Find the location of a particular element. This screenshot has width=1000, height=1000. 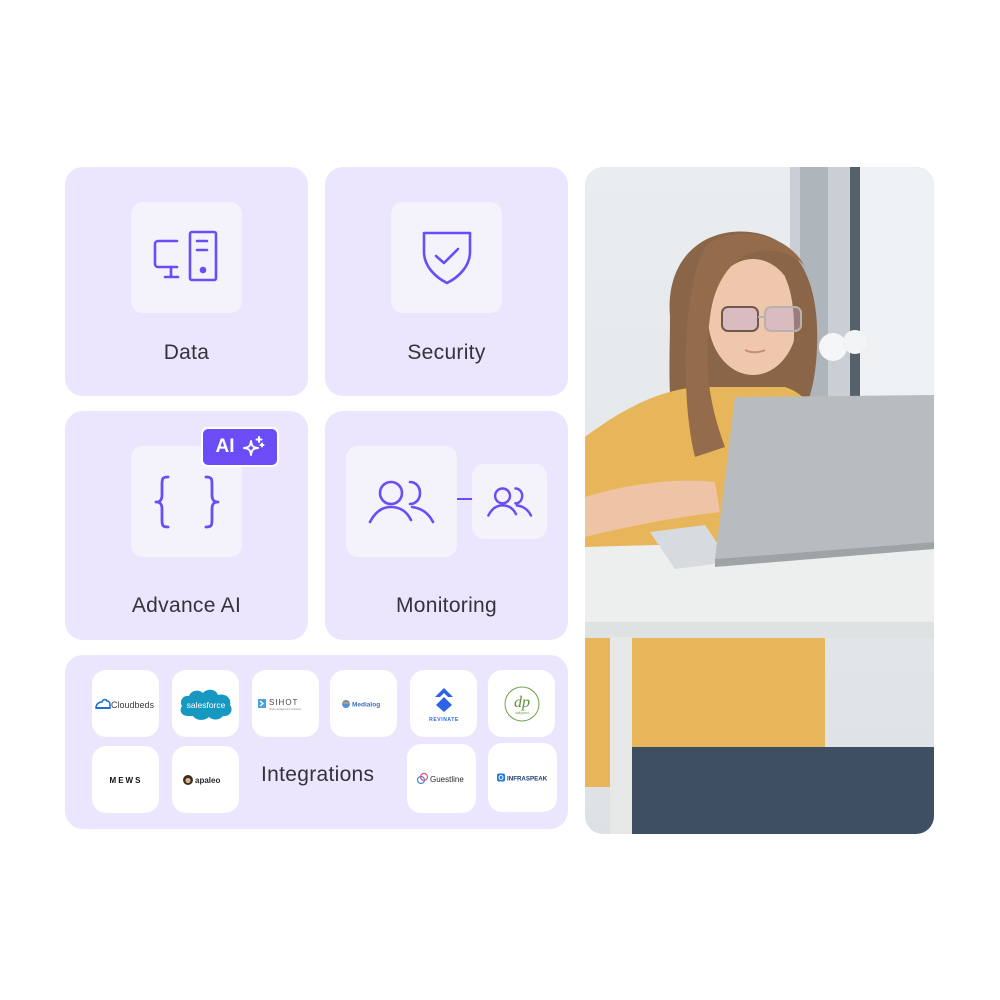

mews-logo-mark: MEWS is located at coordinates (125, 780).